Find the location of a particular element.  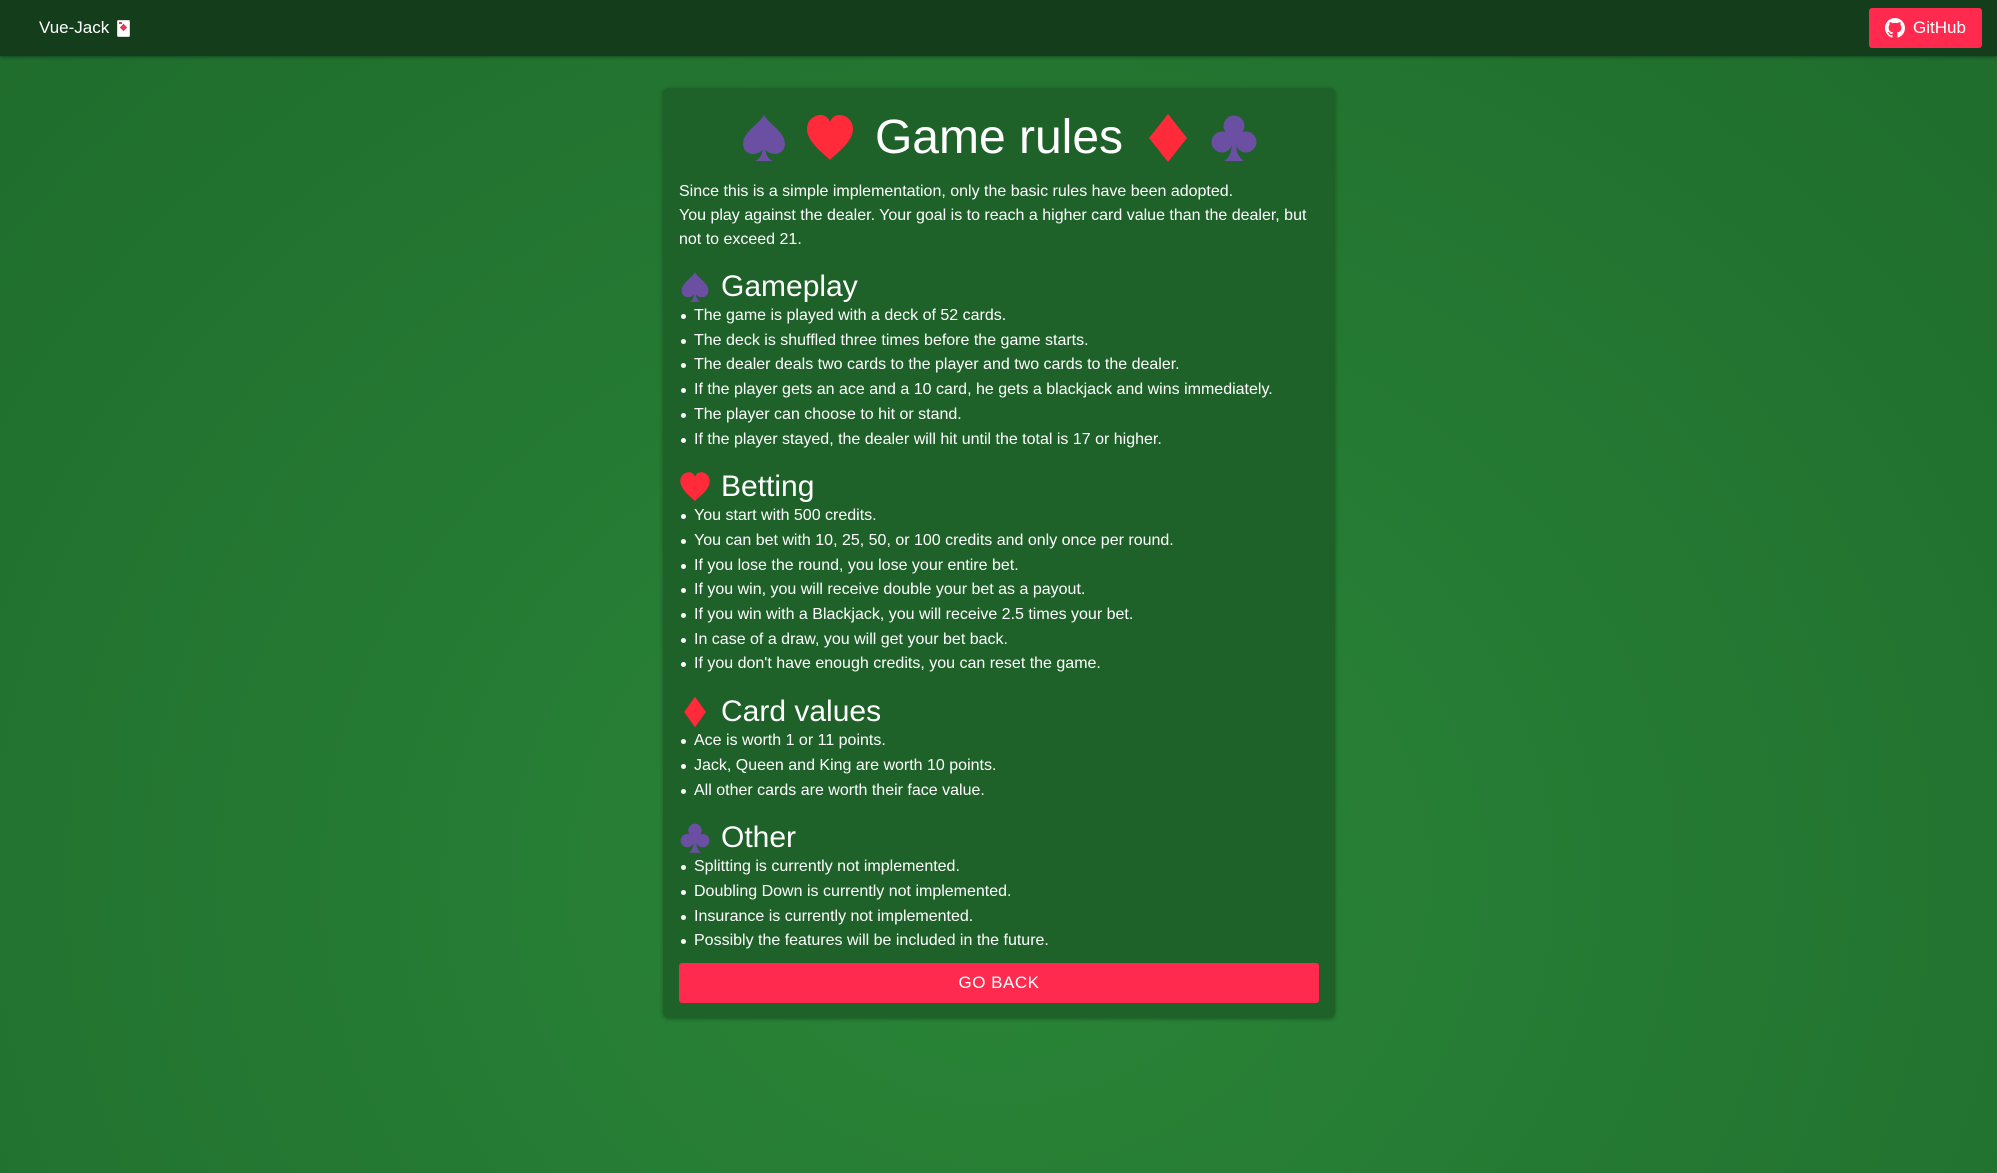

list-item: The player can choose to hit or stand. is located at coordinates (999, 415).